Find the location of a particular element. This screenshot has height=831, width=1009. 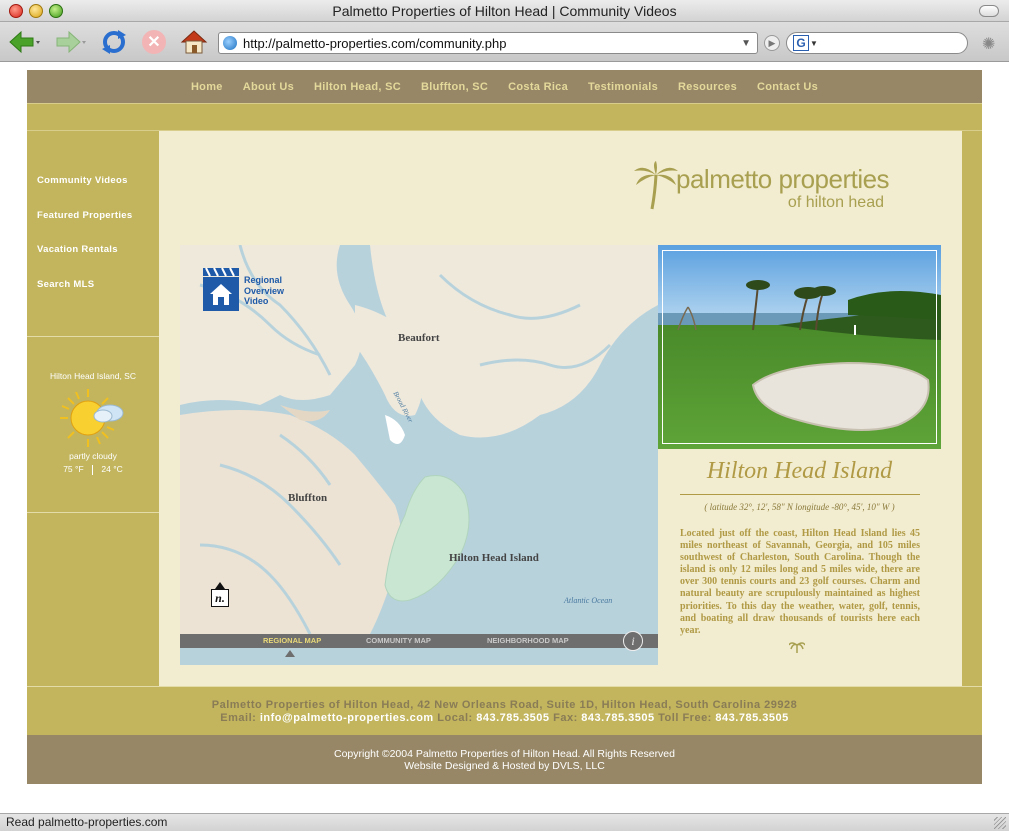

video-label-line: Regional is located at coordinates (263, 280).